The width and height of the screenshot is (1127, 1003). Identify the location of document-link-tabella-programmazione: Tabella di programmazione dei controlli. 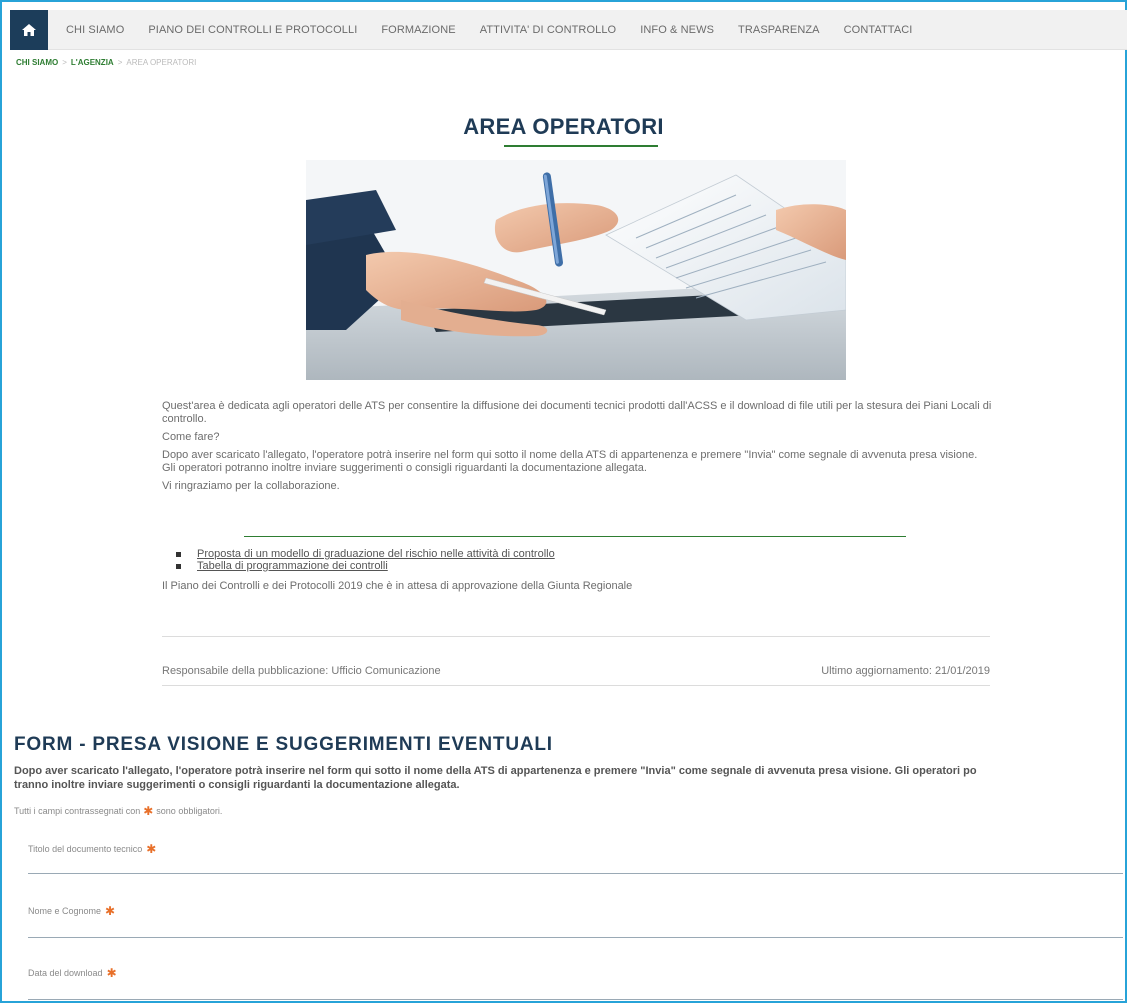
(292, 566).